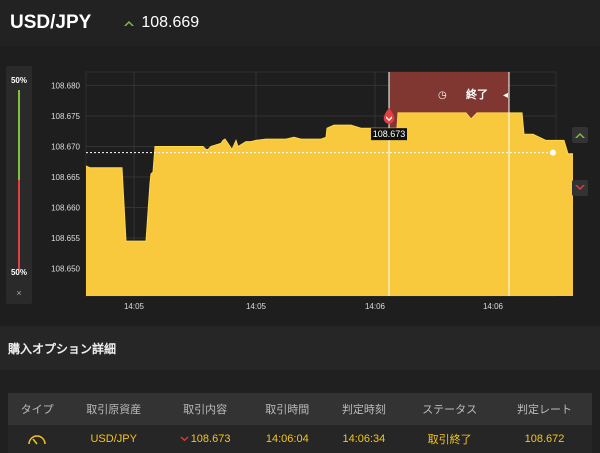 The width and height of the screenshot is (600, 453). I want to click on purchase-options-header: 購入オプション詳細, so click(300, 348).